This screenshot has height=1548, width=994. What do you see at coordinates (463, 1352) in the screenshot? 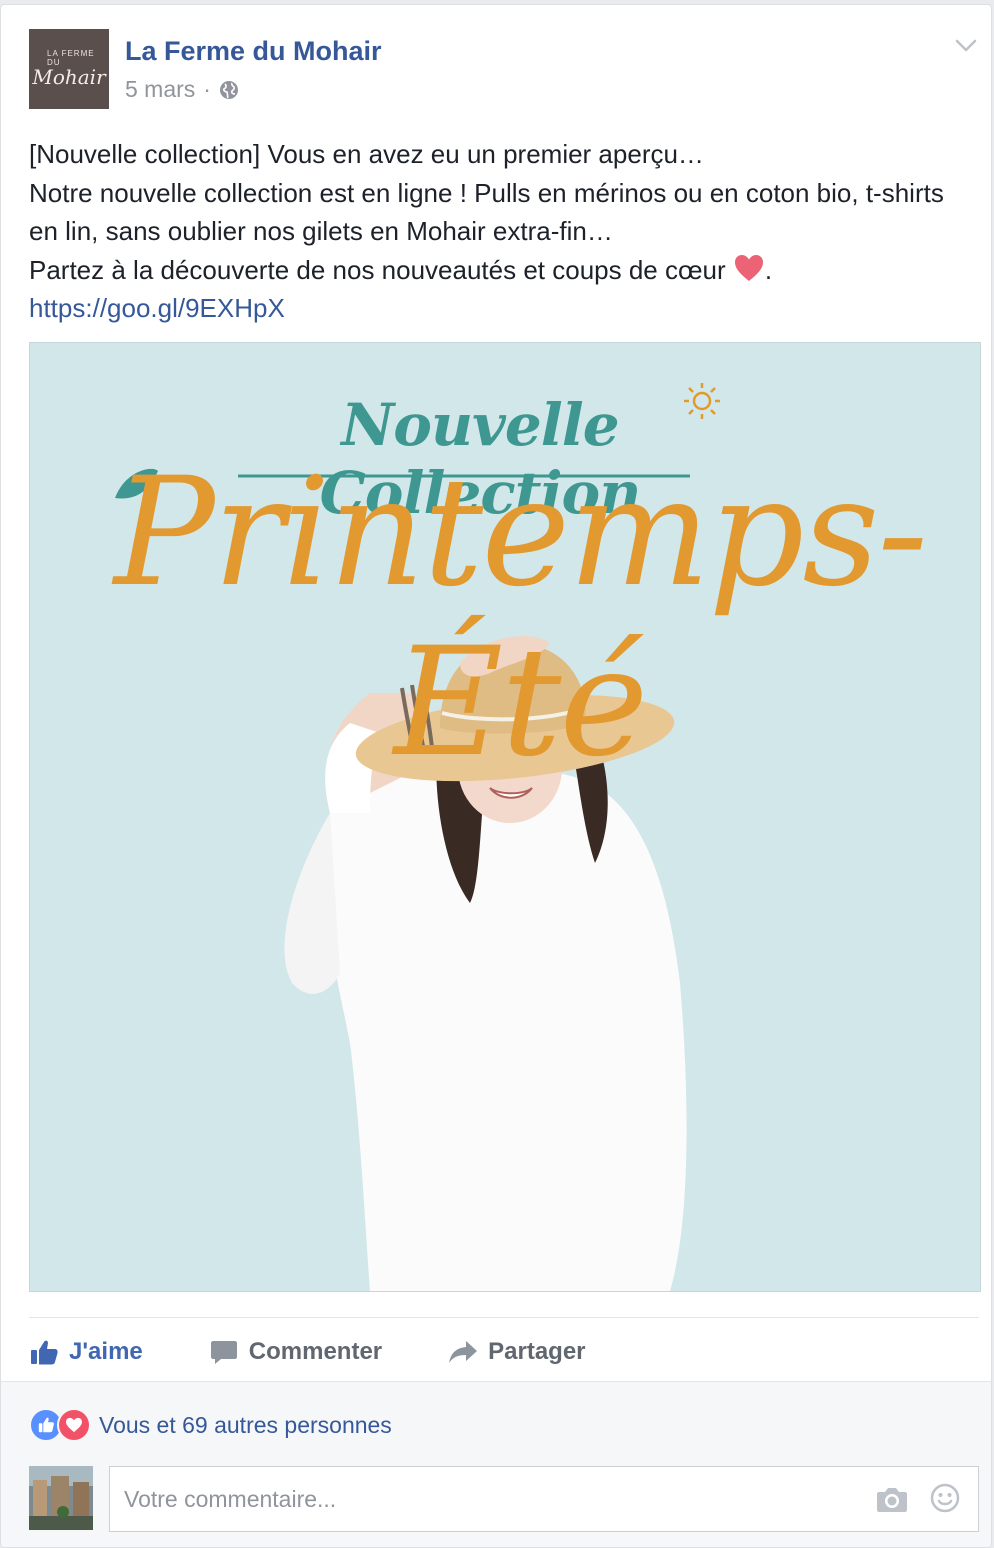
I see `share-arrow-icon` at bounding box center [463, 1352].